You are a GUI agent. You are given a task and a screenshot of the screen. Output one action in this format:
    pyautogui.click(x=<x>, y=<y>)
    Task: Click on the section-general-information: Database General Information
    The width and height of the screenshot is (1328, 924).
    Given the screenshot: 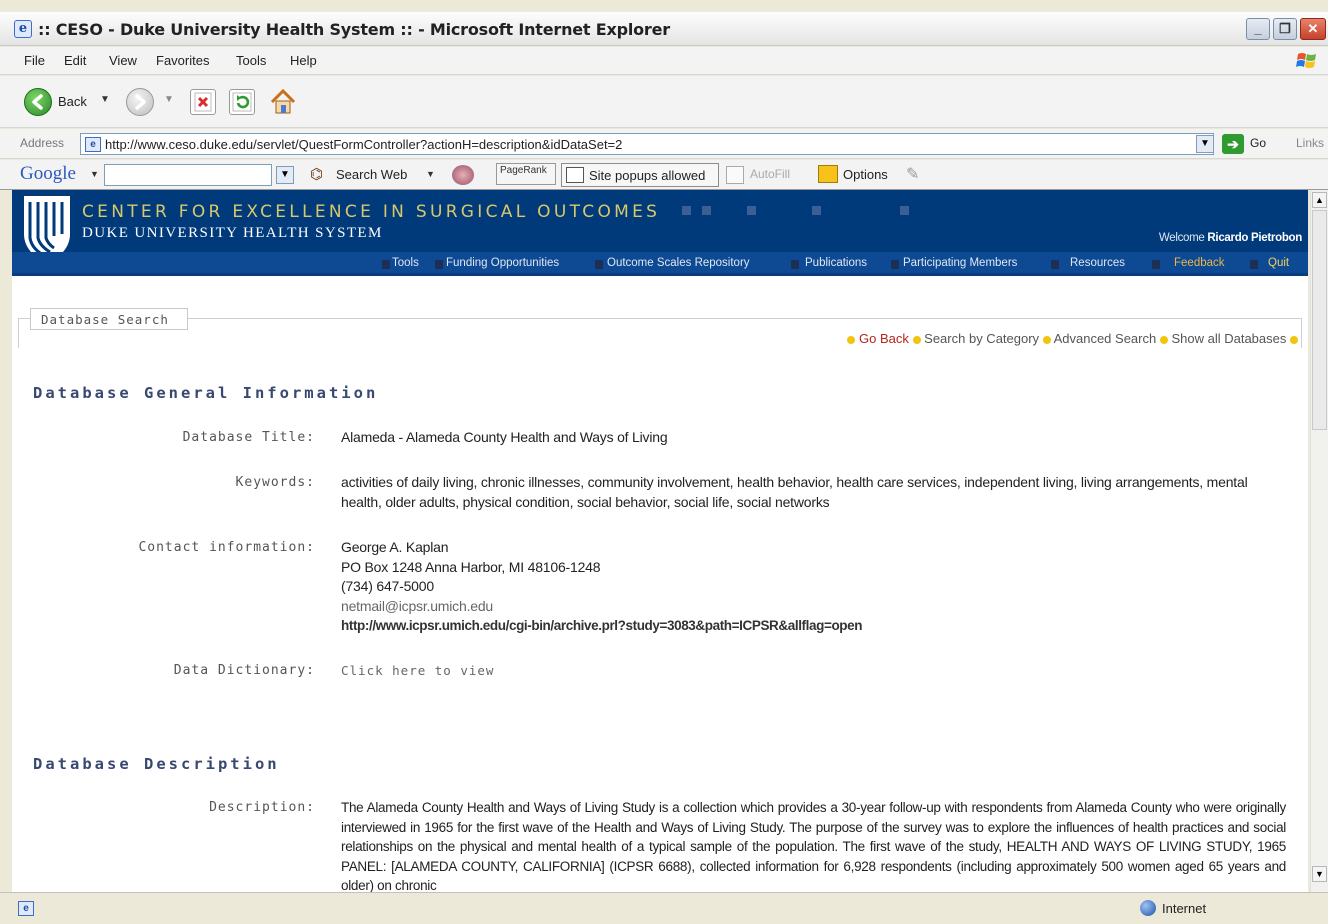 What is the action you would take?
    pyautogui.click(x=206, y=393)
    